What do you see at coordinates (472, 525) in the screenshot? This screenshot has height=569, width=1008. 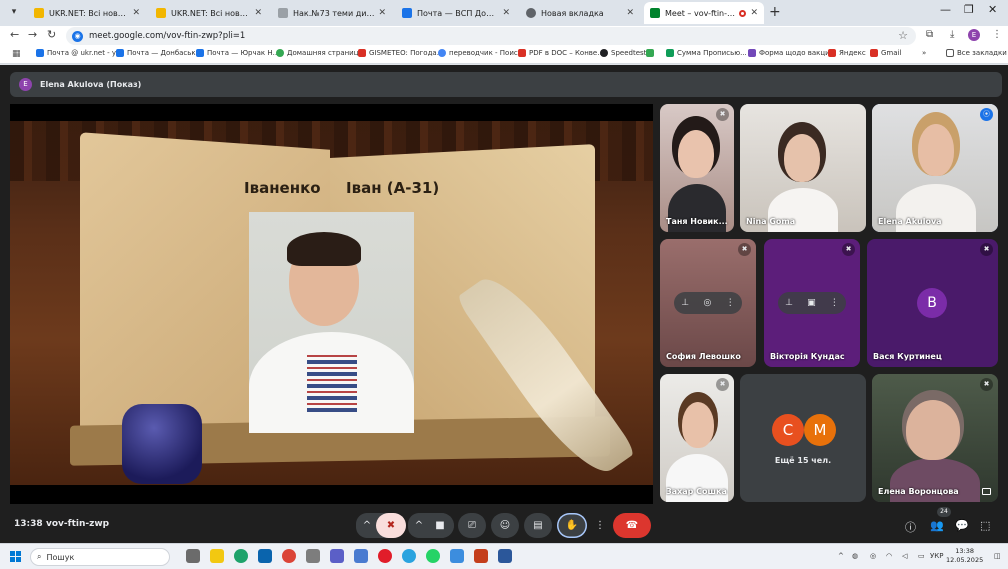 I see `present-screen-button: ⎚` at bounding box center [472, 525].